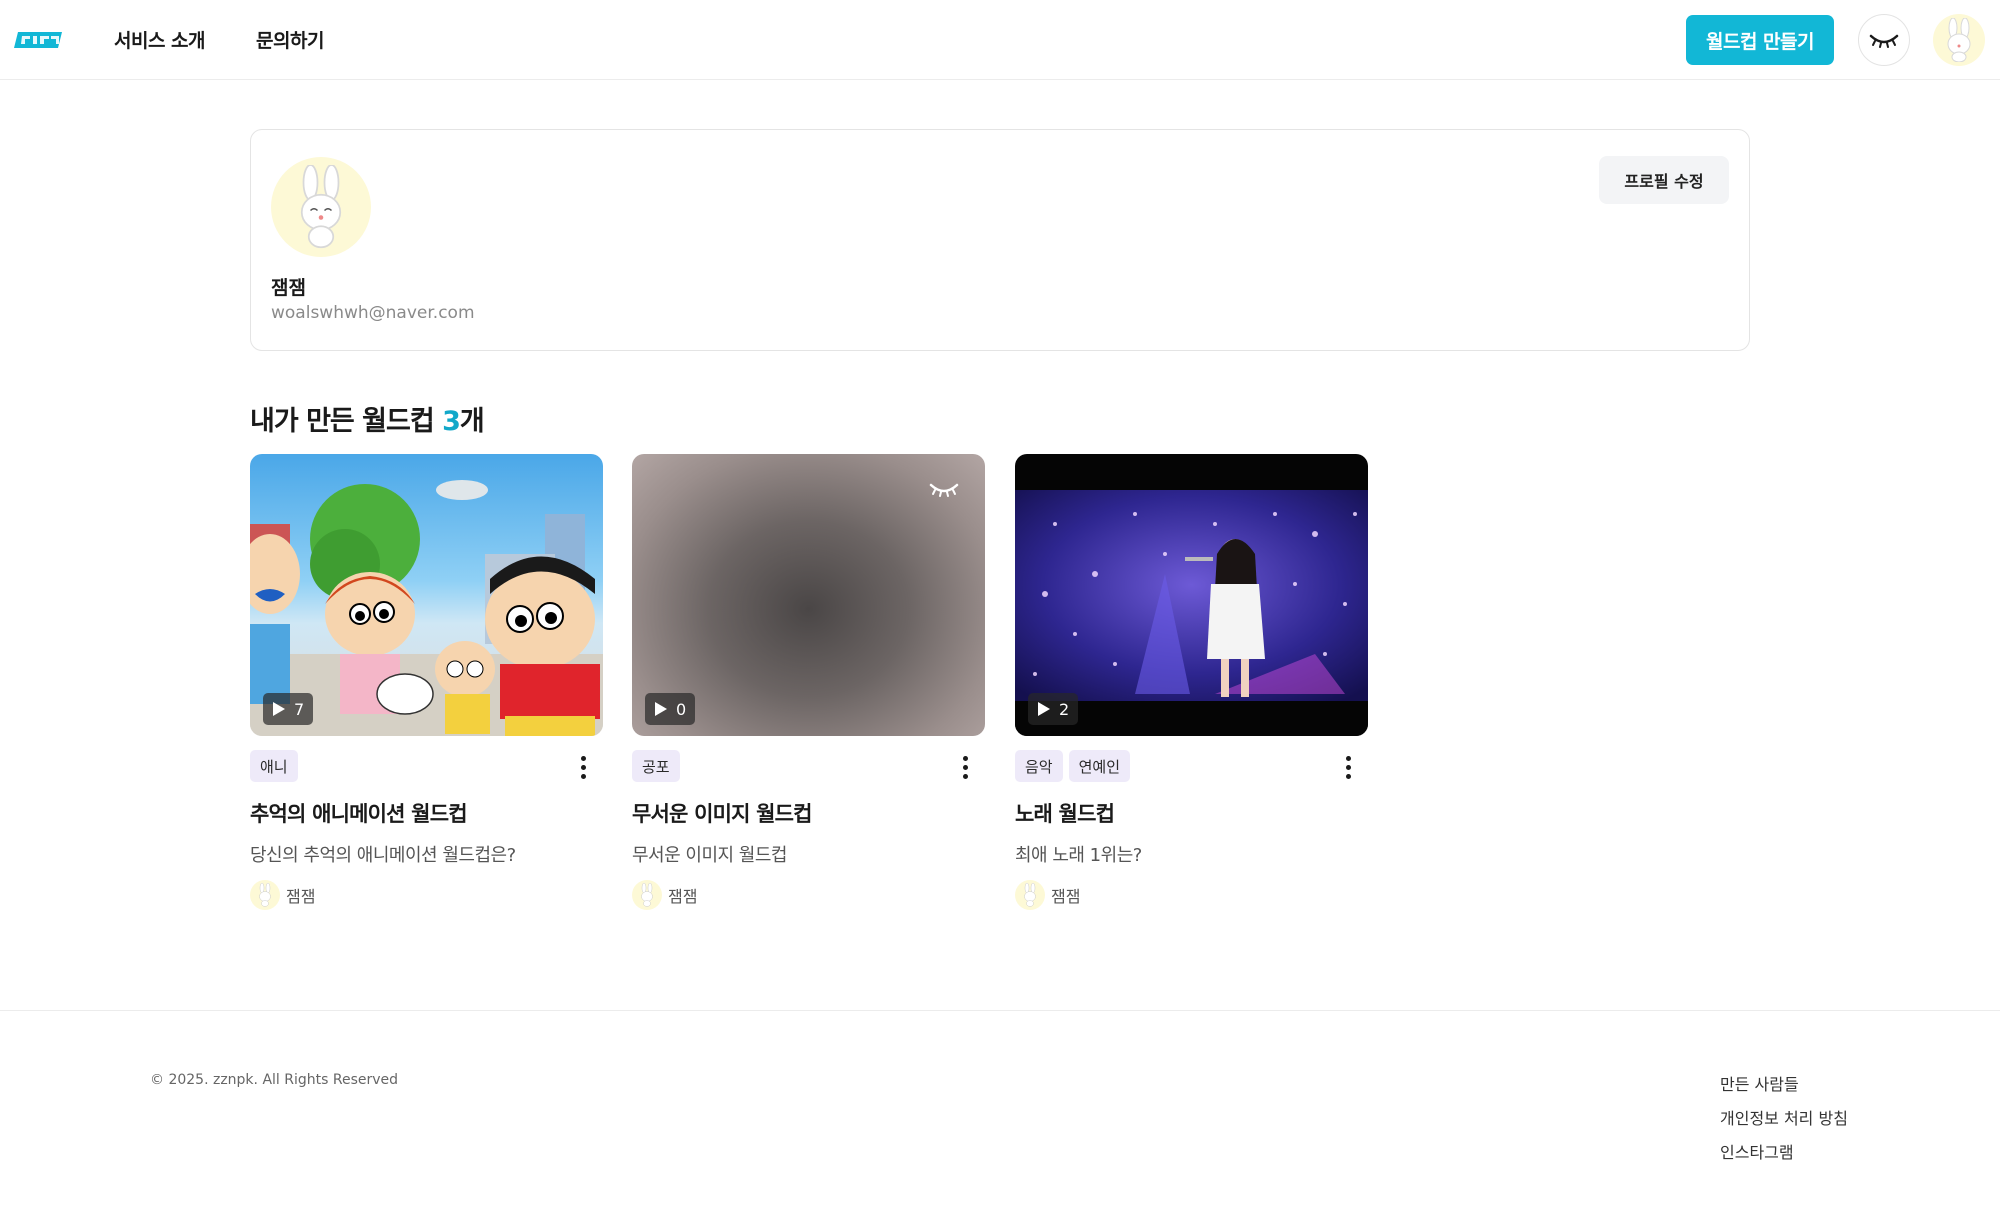 The width and height of the screenshot is (2000, 1225). I want to click on logo, so click(40, 40).